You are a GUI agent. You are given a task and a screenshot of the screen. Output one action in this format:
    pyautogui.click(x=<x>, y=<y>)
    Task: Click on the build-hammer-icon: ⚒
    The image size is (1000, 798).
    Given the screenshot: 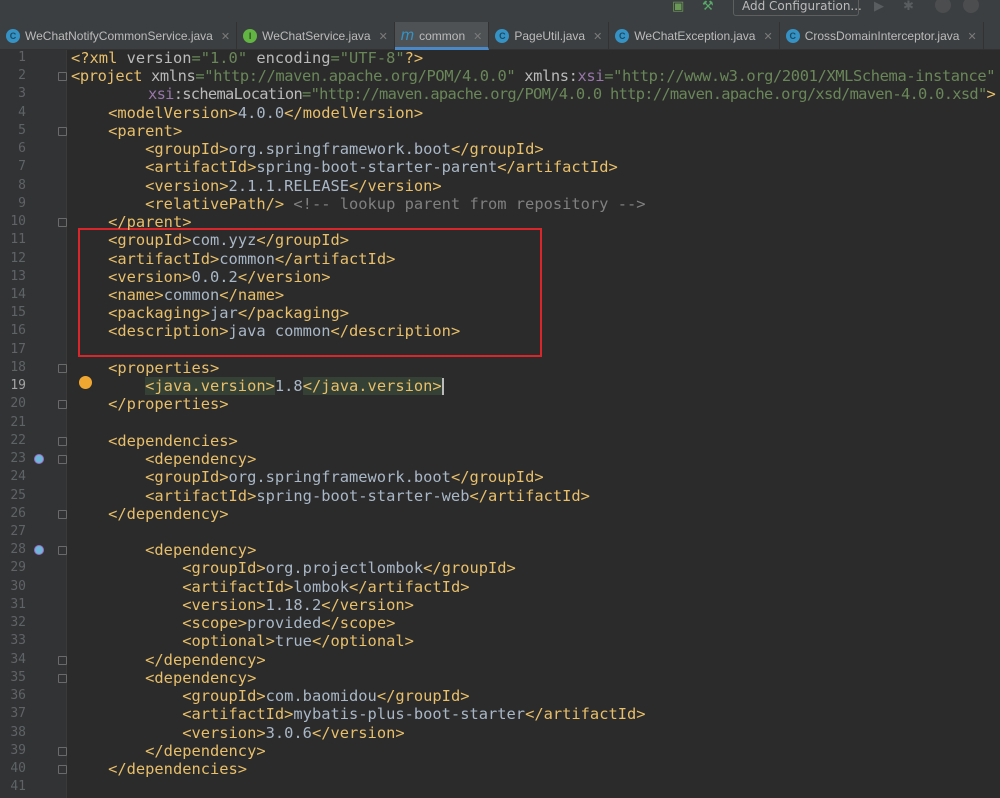 What is the action you would take?
    pyautogui.click(x=708, y=7)
    